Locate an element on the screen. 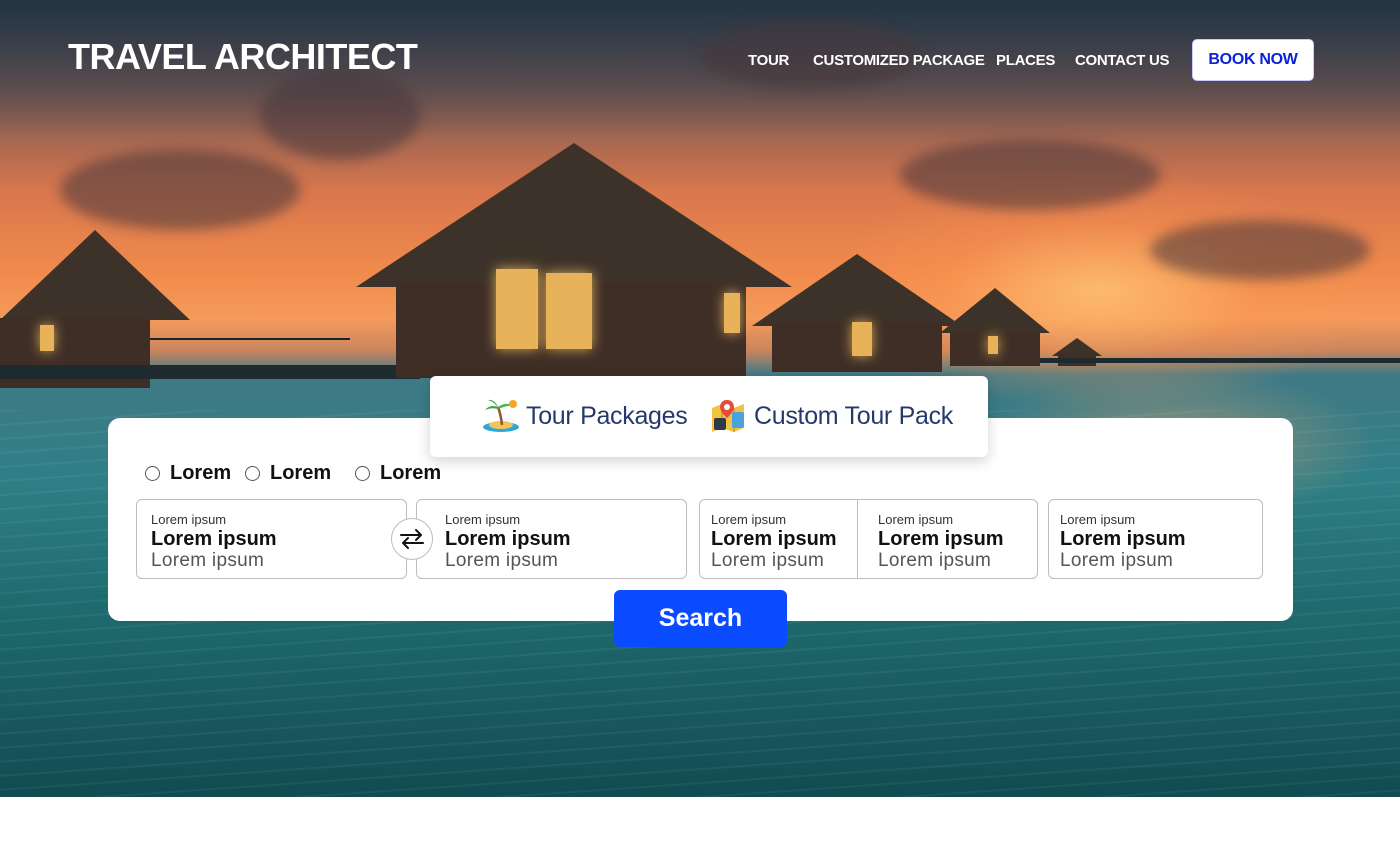 Image resolution: width=1400 pixels, height=867 pixels. palm-island-icon is located at coordinates (501, 416).